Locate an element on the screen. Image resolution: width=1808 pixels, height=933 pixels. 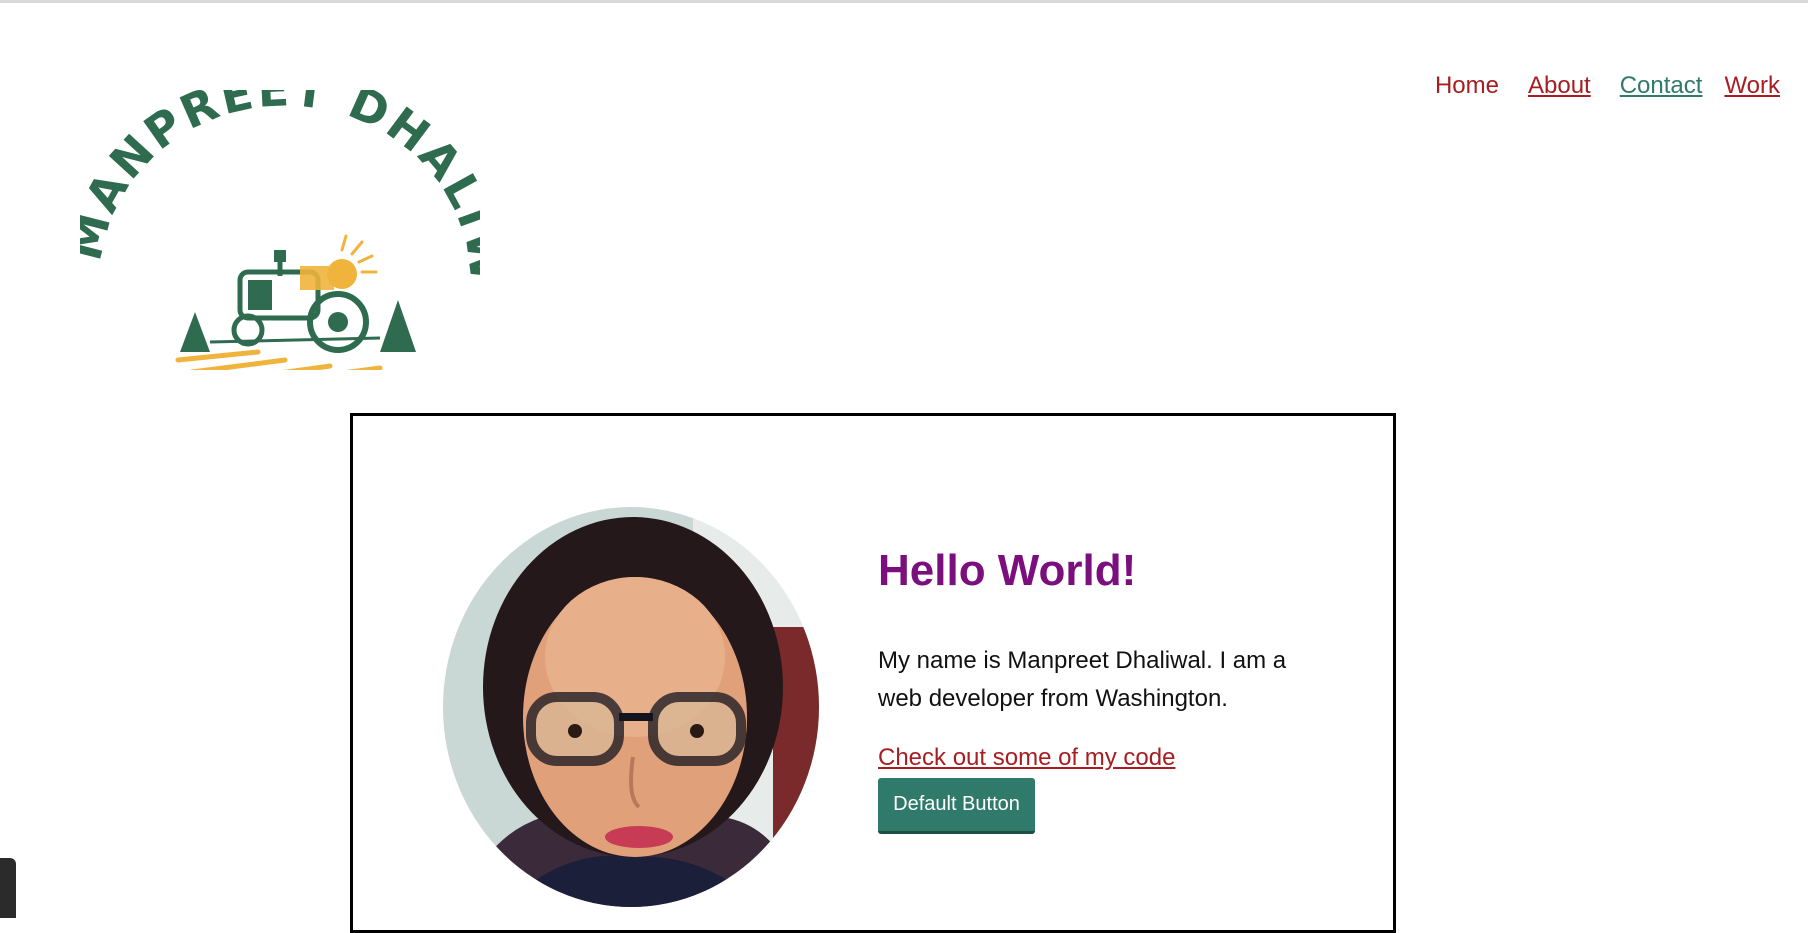
nav-contact-link: Contact is located at coordinates (1661, 86).